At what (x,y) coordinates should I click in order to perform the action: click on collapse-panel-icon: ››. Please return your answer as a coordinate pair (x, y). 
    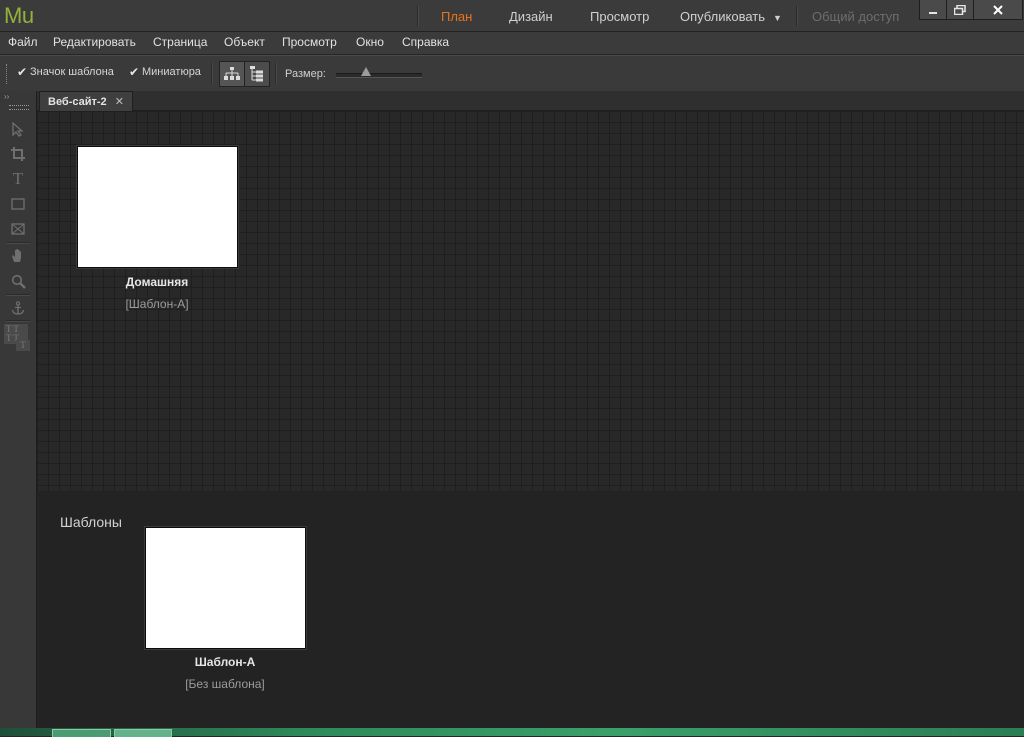
    Looking at the image, I should click on (6, 96).